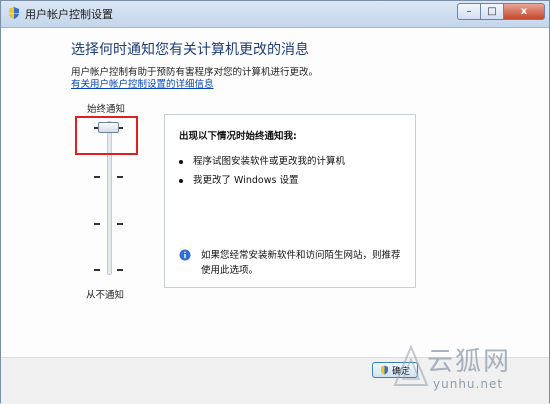 The image size is (550, 404). I want to click on list-item: 我更改了 Windows 设置, so click(238, 179).